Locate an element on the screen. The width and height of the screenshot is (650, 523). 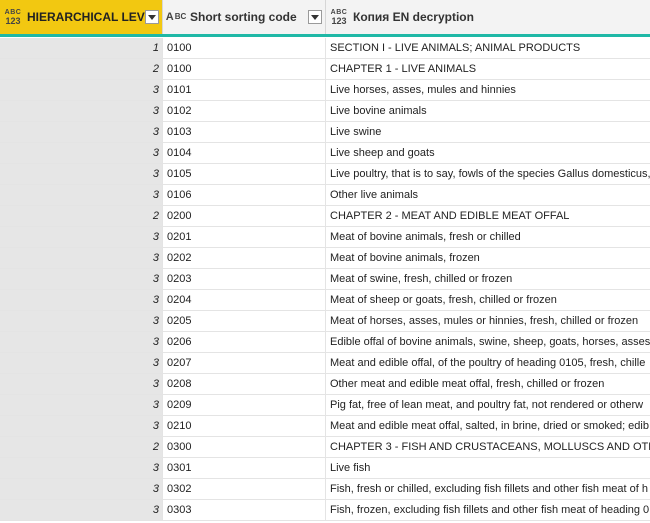
cell-short-sorting-code: 0300 is located at coordinates (244, 447).